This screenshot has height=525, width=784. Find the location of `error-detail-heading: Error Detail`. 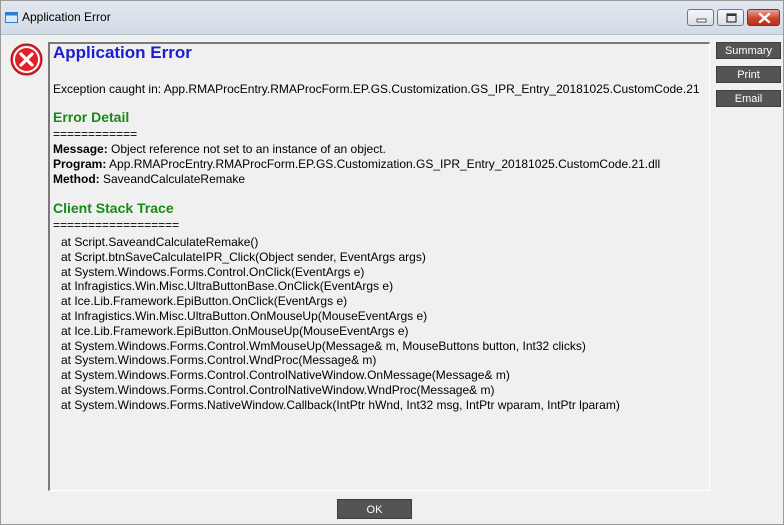

error-detail-heading: Error Detail is located at coordinates (91, 117).